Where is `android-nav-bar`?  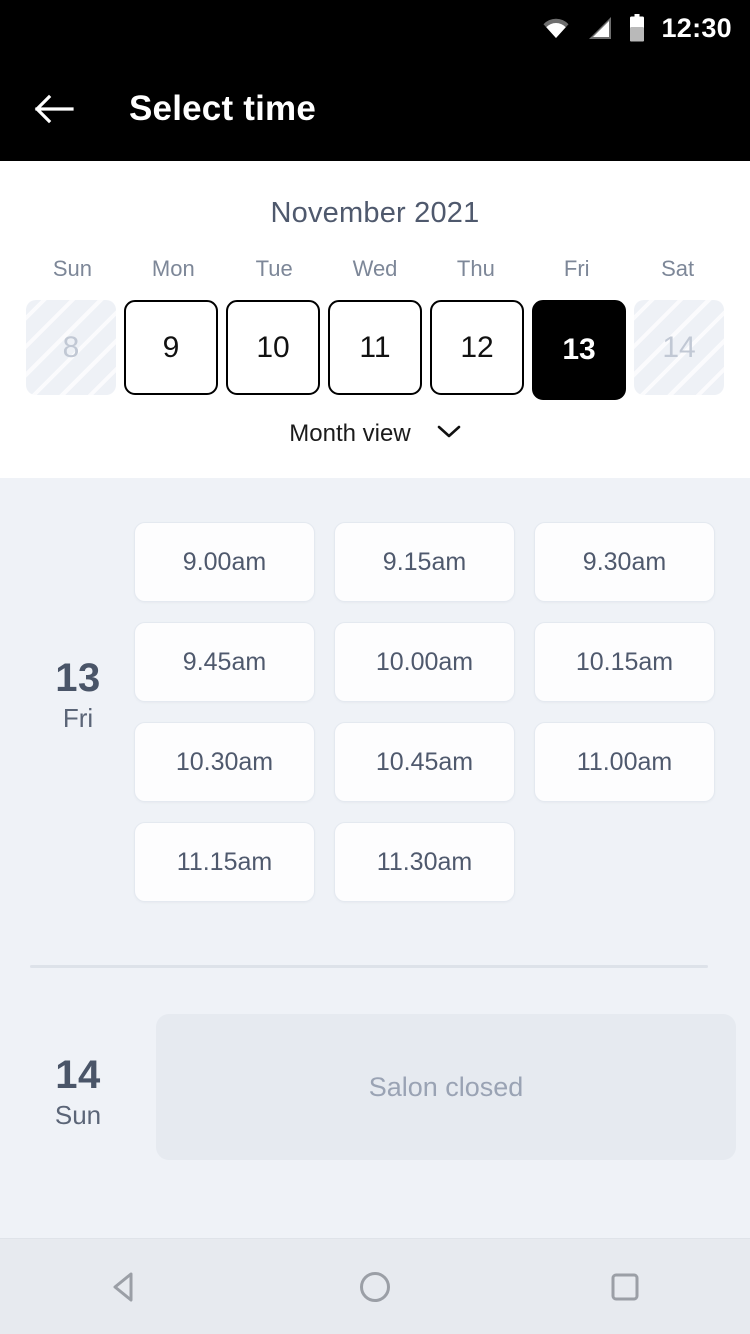
android-nav-bar is located at coordinates (375, 1286).